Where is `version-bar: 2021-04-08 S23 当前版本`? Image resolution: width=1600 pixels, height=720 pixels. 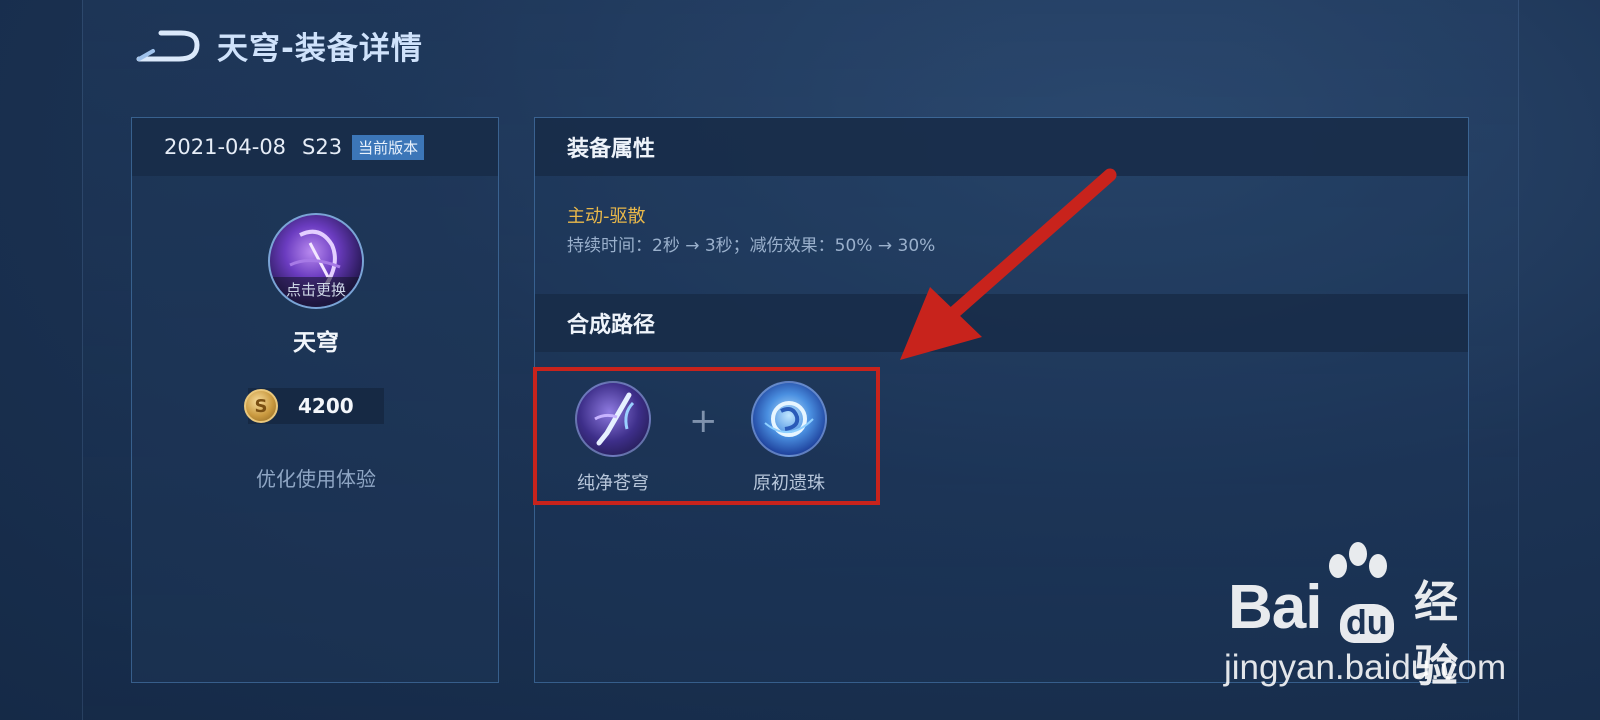 version-bar: 2021-04-08 S23 当前版本 is located at coordinates (315, 147).